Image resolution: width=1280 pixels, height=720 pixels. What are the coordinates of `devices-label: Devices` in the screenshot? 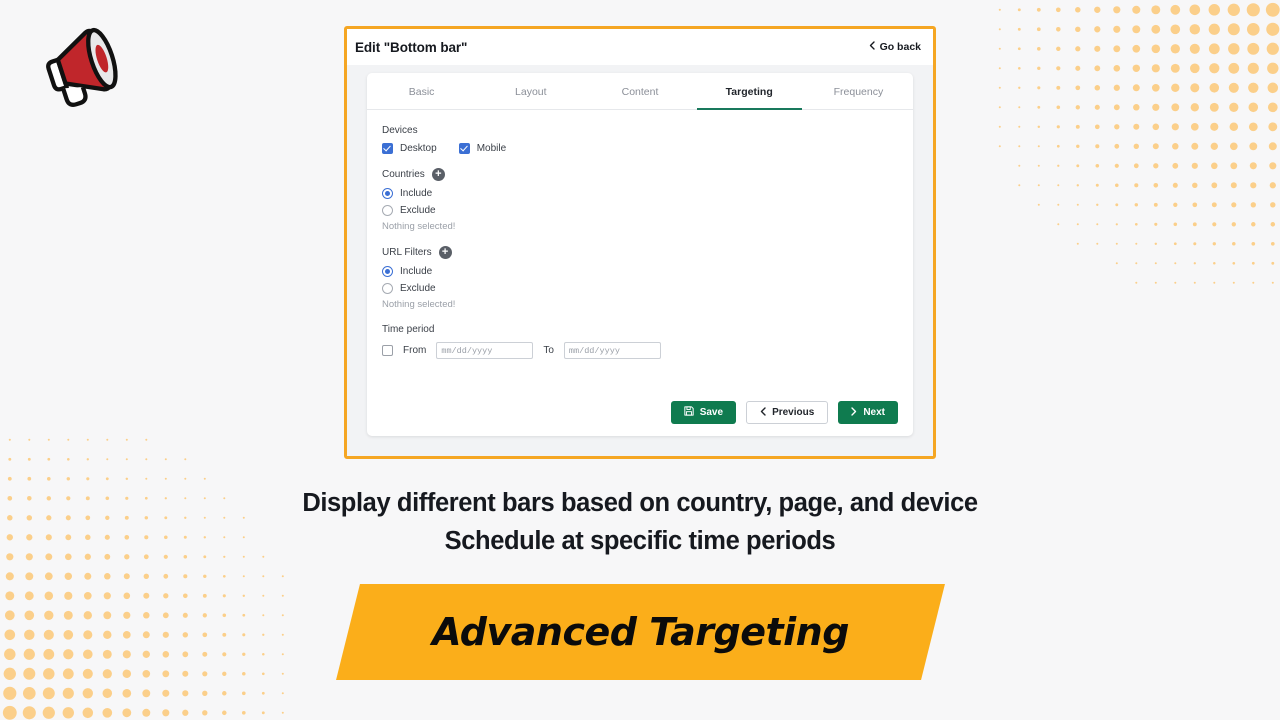 It's located at (400, 130).